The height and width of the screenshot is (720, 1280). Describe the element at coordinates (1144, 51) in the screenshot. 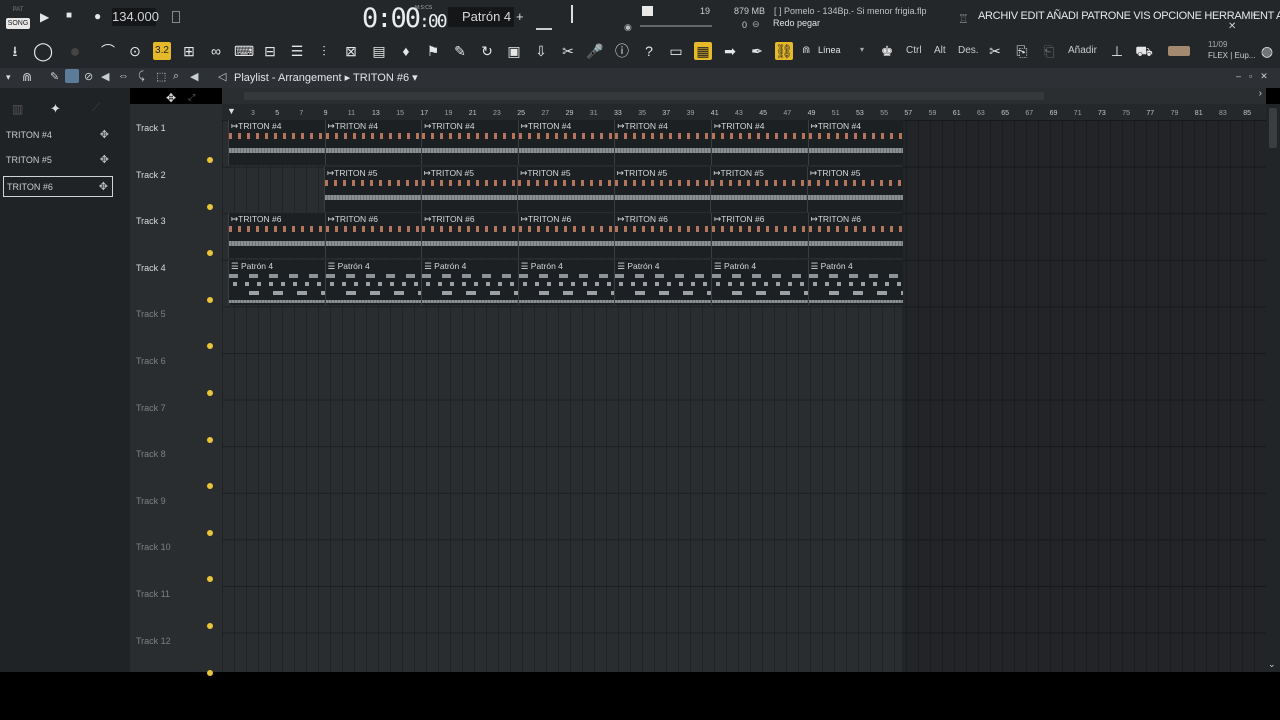

I see `cart-icon: ⛟` at that location.